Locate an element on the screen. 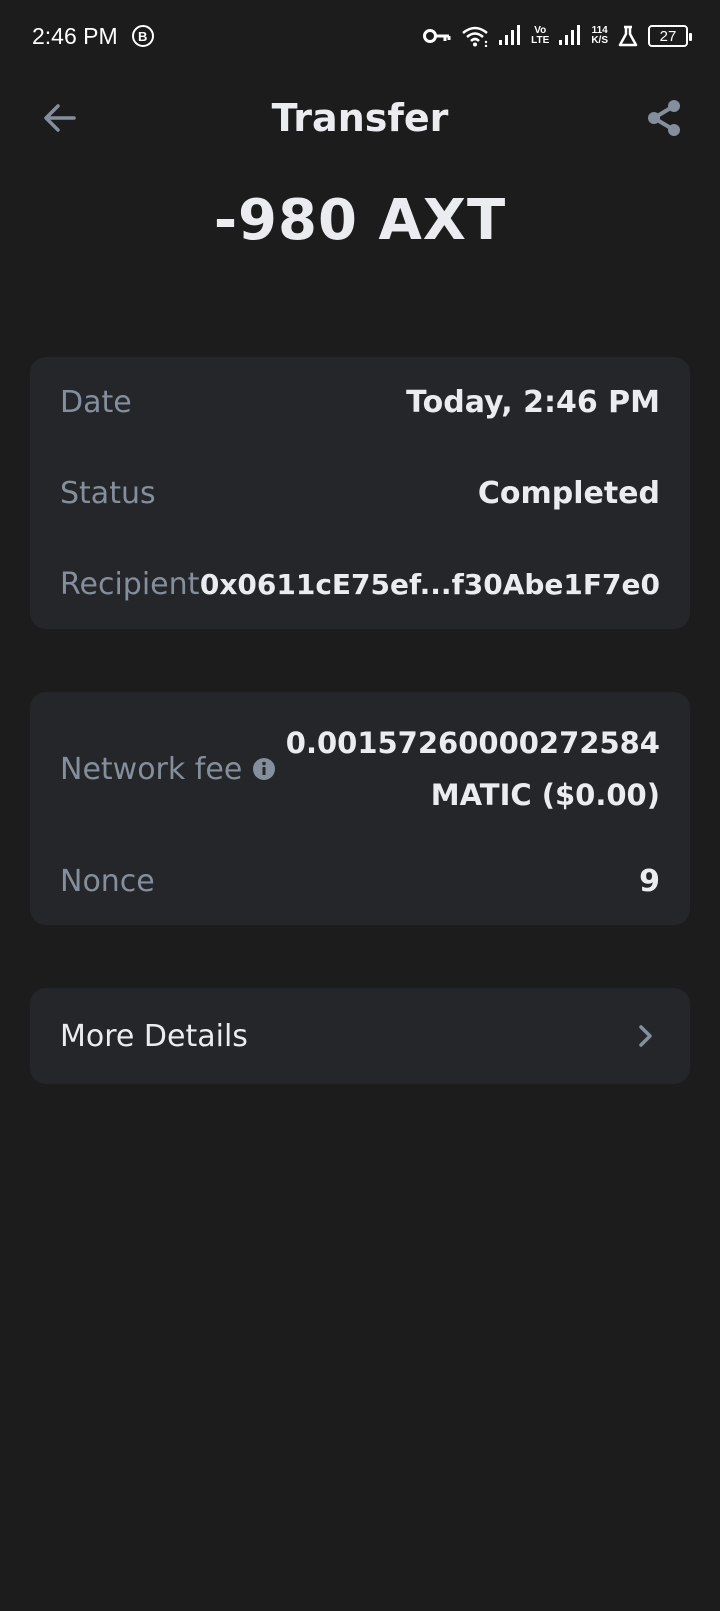  battery-icon: 27 is located at coordinates (670, 36).